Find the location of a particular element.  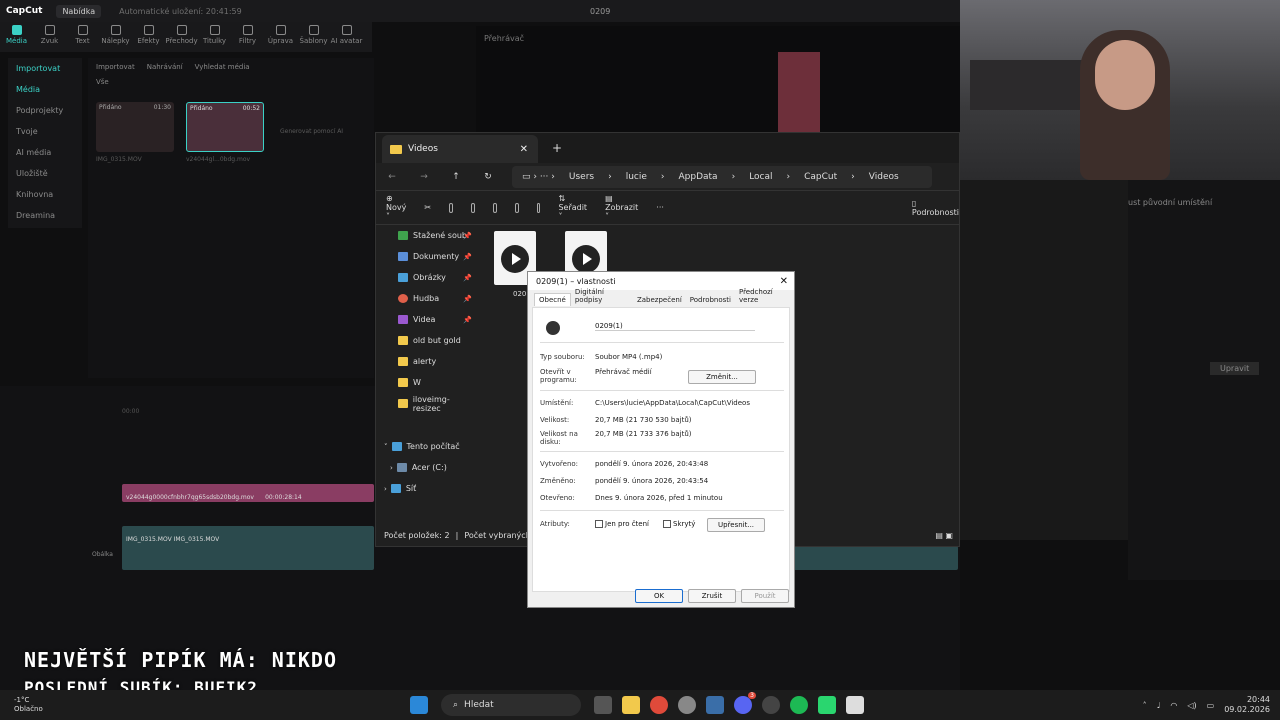

tool-transitions: Přechody is located at coordinates (181, 37).